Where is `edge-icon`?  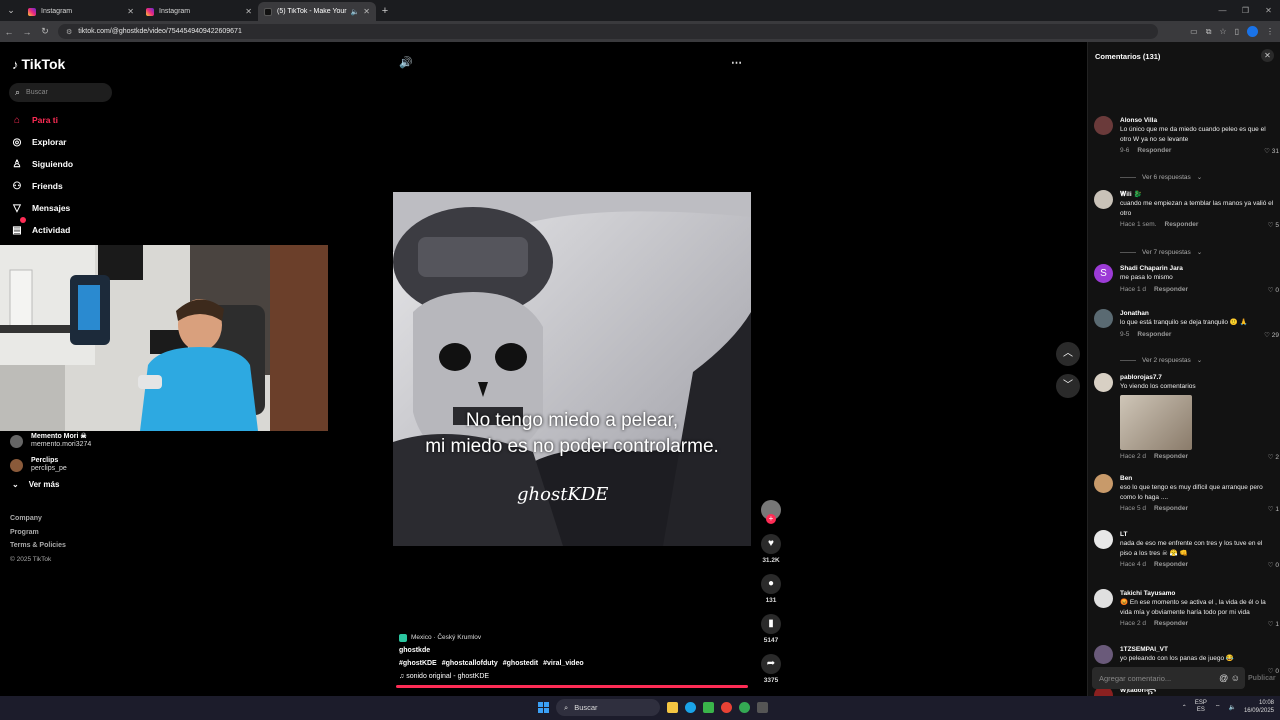 edge-icon is located at coordinates (690, 707).